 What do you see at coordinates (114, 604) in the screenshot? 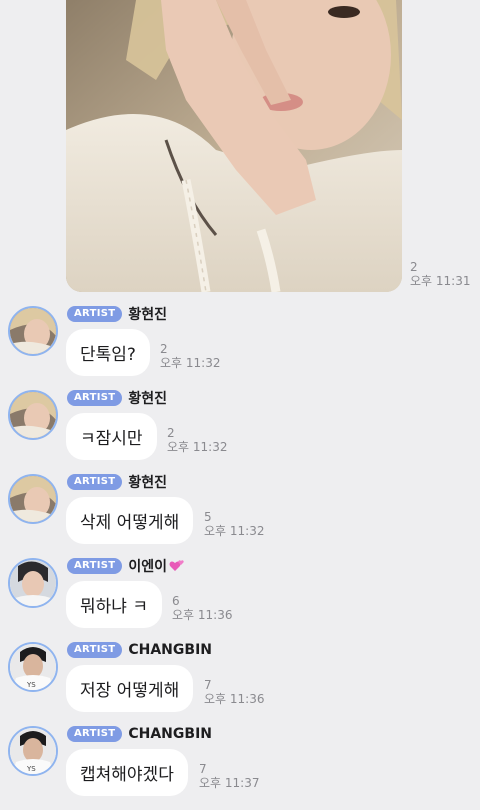
I see `message-bubble: 뭐하냐 ㅋ` at bounding box center [114, 604].